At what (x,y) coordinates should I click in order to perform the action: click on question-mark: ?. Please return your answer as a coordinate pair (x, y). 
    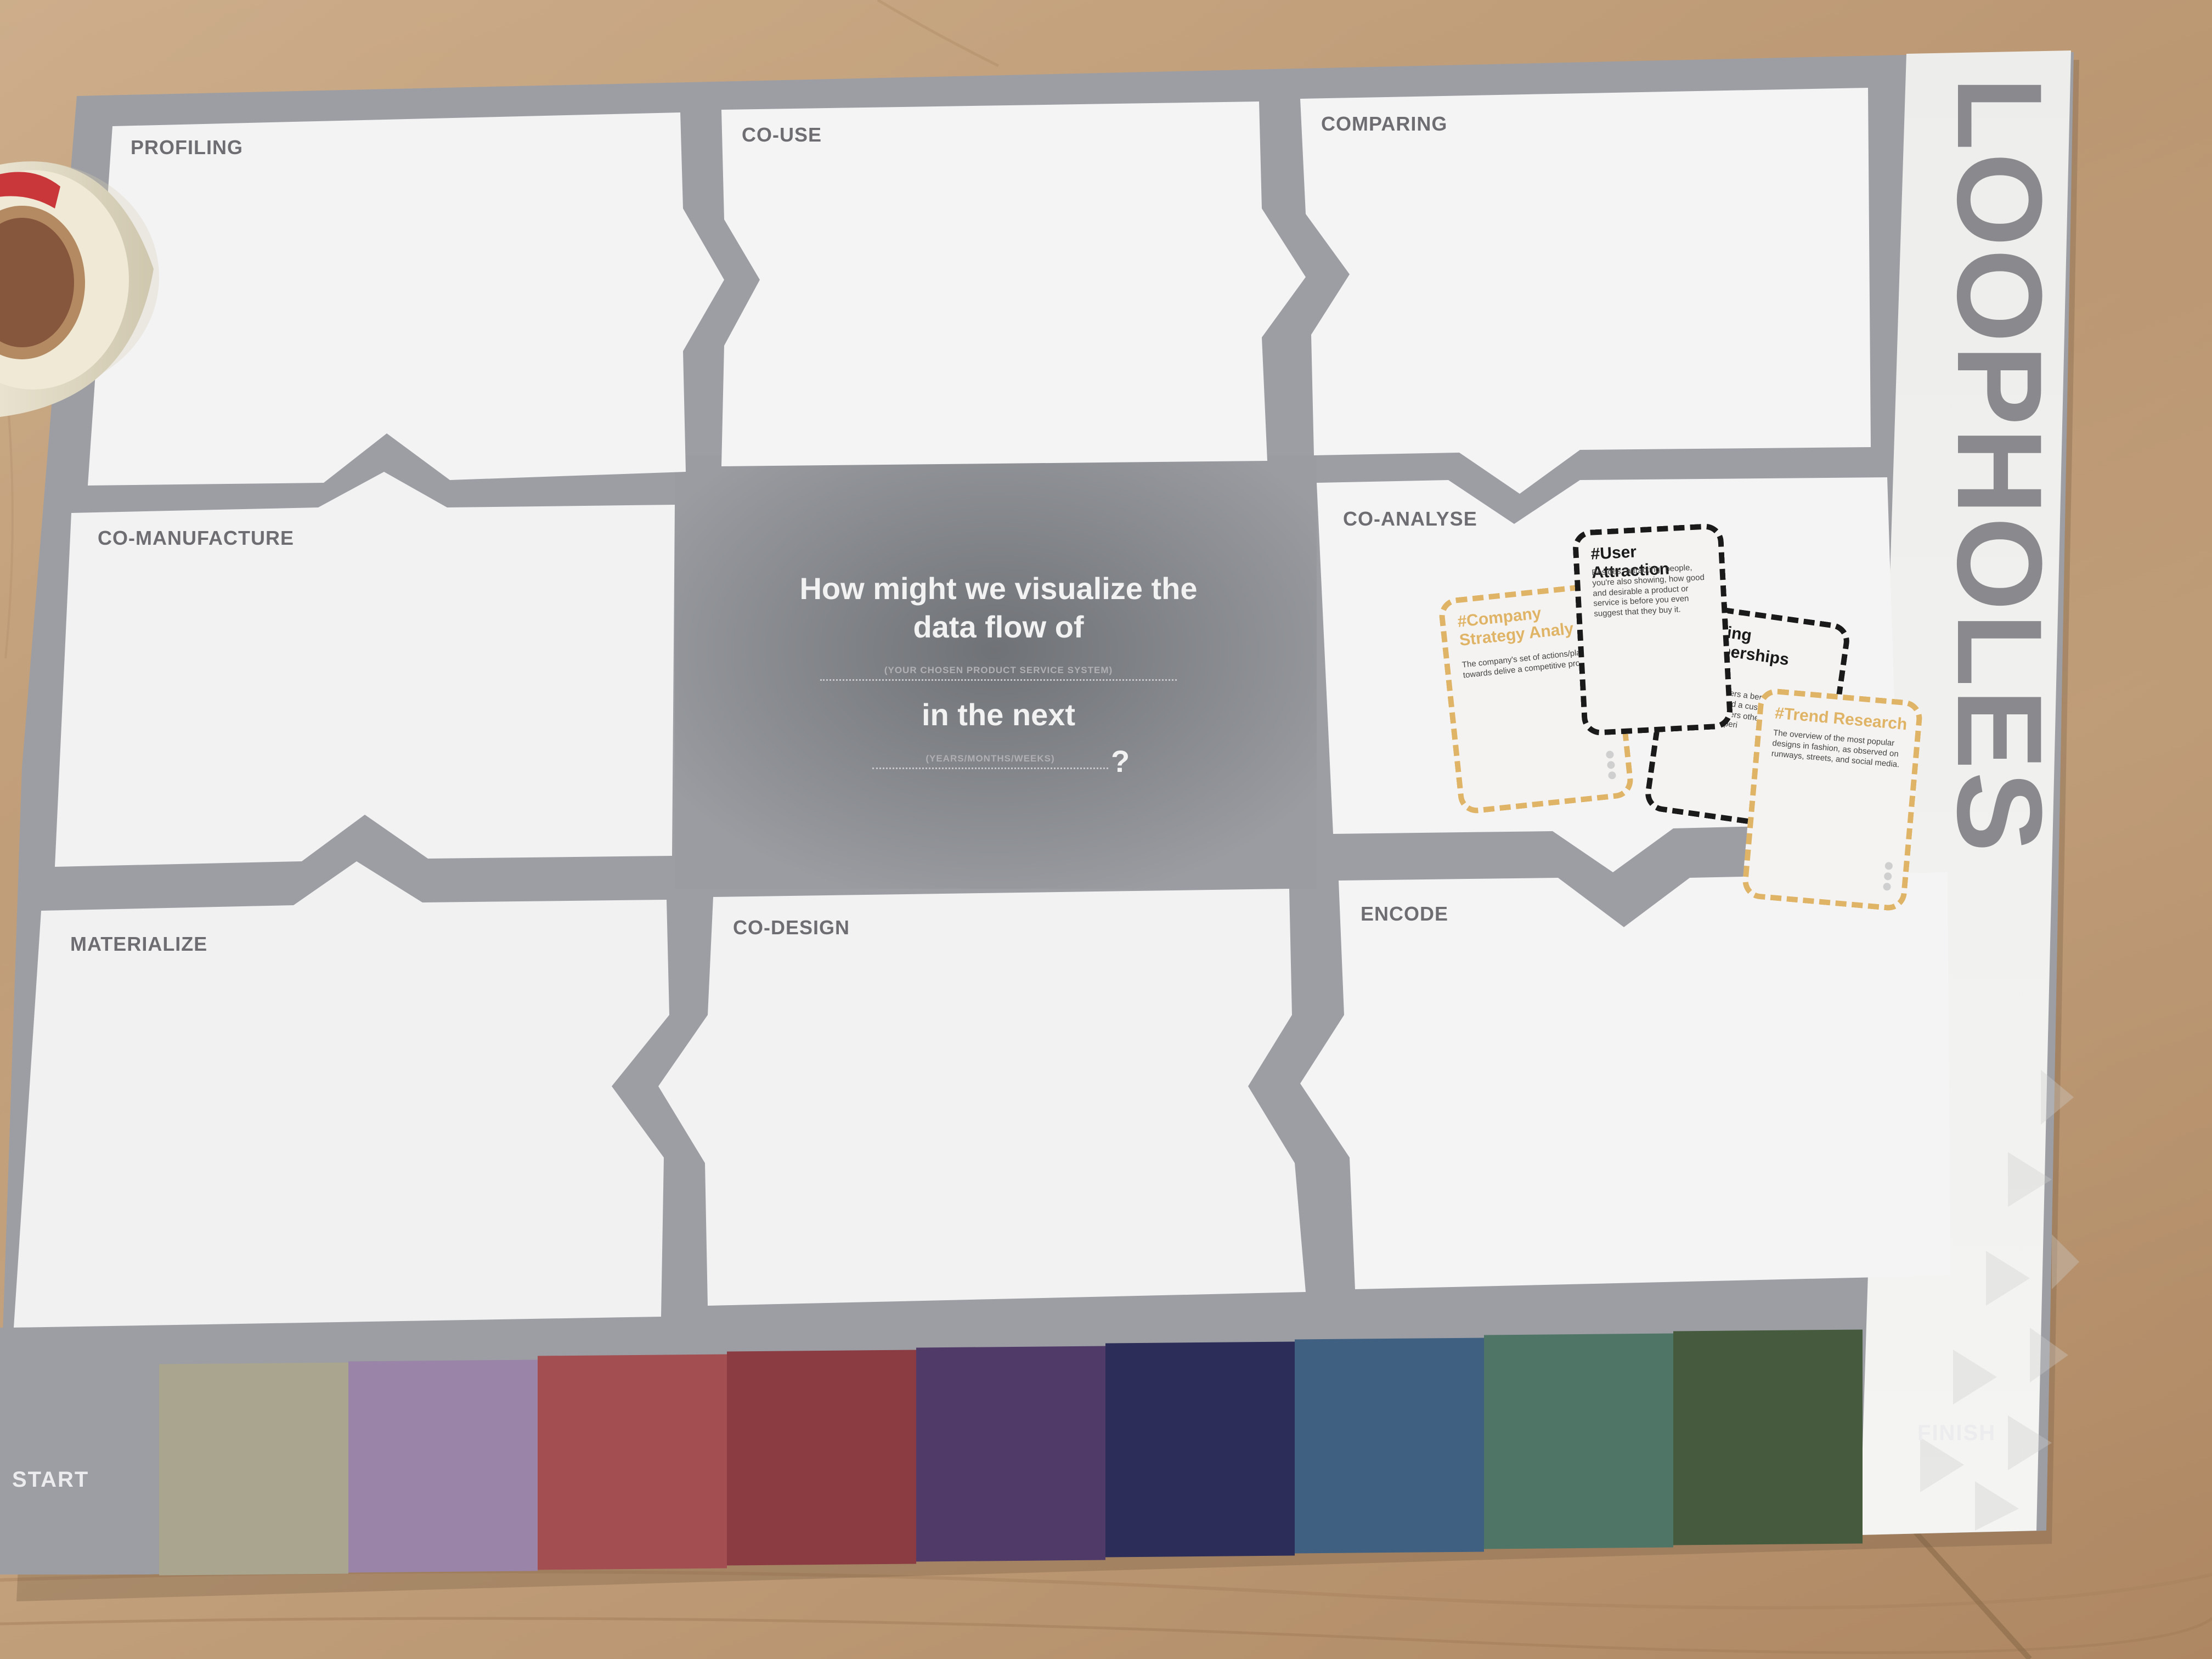
    Looking at the image, I should click on (1120, 761).